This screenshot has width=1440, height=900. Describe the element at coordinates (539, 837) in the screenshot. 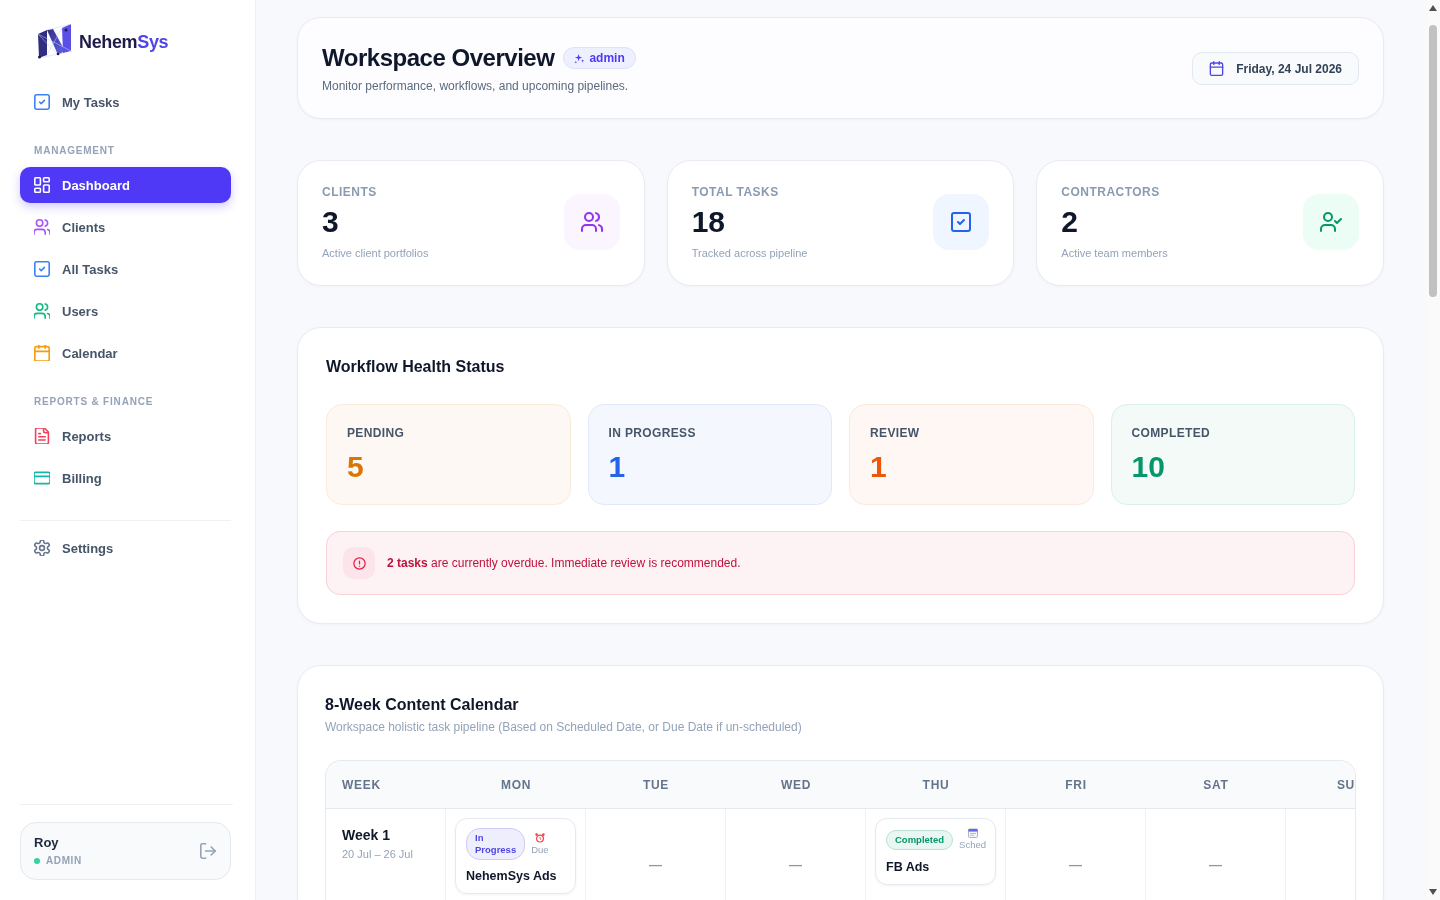

I see `alarm-clock-icon` at that location.